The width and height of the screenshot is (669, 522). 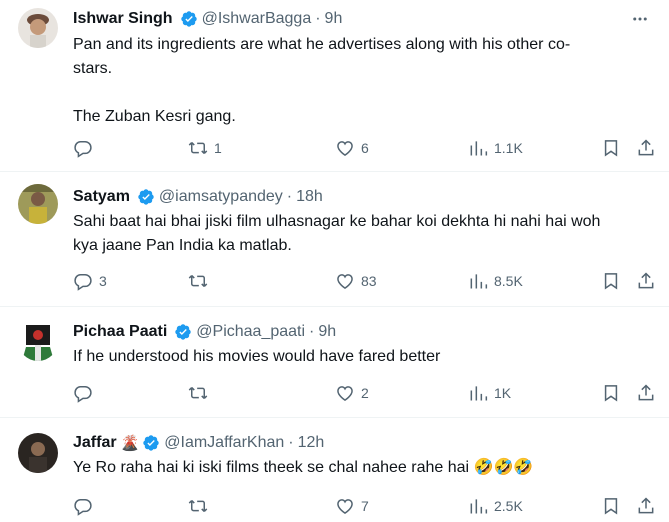 What do you see at coordinates (311, 443) in the screenshot?
I see `timestamp: 12h` at bounding box center [311, 443].